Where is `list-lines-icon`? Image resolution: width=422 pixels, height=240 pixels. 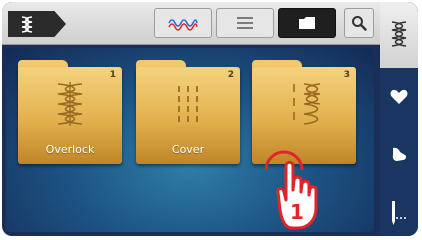 list-lines-icon is located at coordinates (245, 23).